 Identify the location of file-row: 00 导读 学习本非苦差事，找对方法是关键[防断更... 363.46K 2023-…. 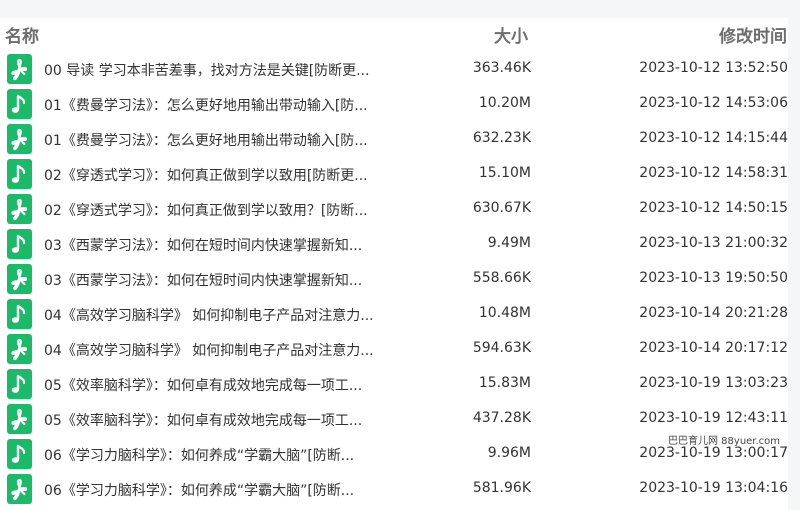
(394, 69).